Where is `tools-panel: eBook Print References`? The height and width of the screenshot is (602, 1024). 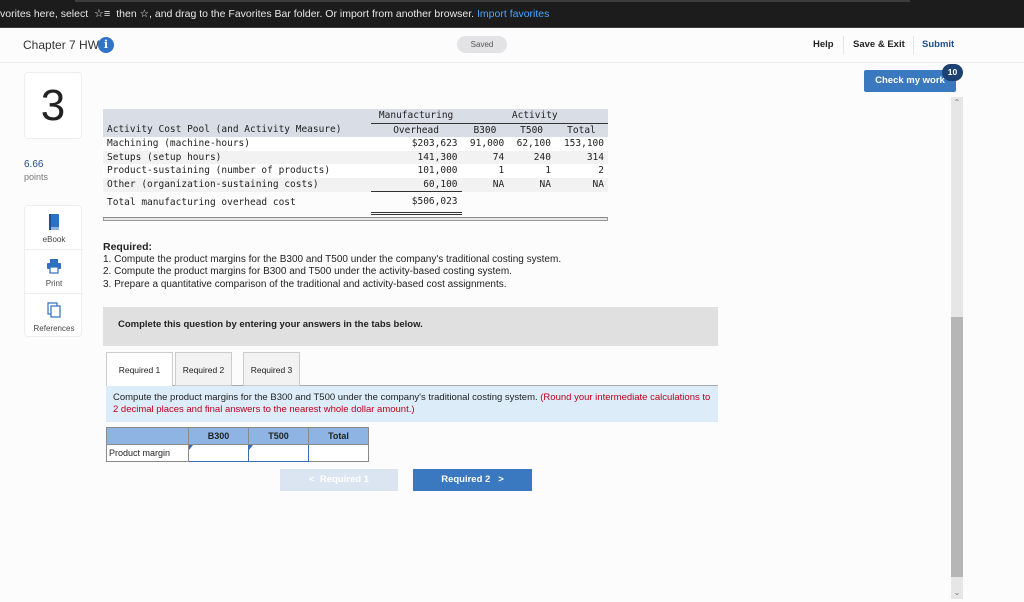
tools-panel: eBook Print References is located at coordinates (53, 271).